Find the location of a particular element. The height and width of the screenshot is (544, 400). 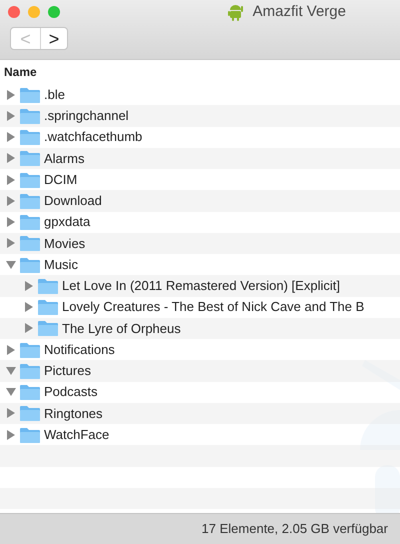

folder-name: Notifications is located at coordinates (79, 350).